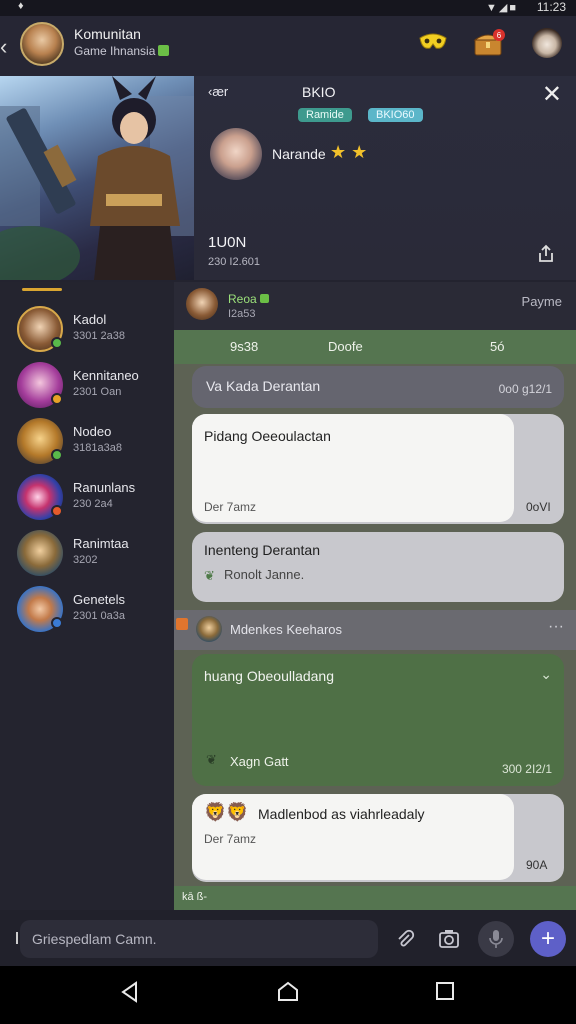 This screenshot has width=576, height=1024. What do you see at coordinates (378, 567) in the screenshot?
I see `message-bubble: Inenteng Derantan ❦ Ronolt Janne.` at bounding box center [378, 567].